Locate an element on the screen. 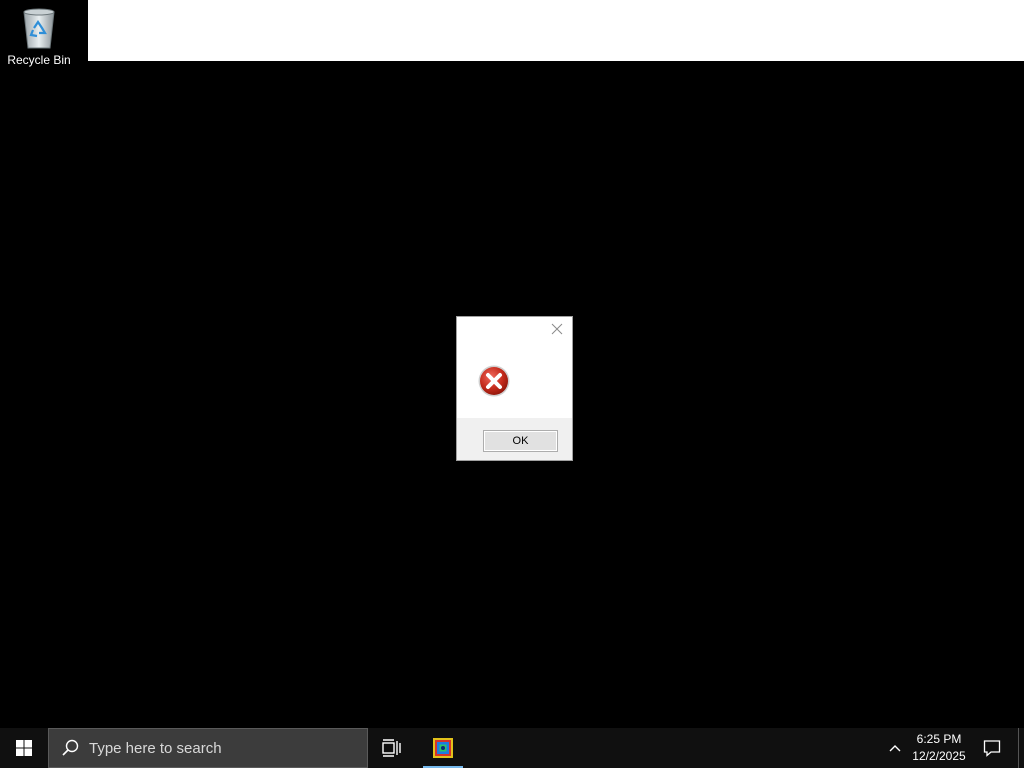  blank-window-area is located at coordinates (556, 30).